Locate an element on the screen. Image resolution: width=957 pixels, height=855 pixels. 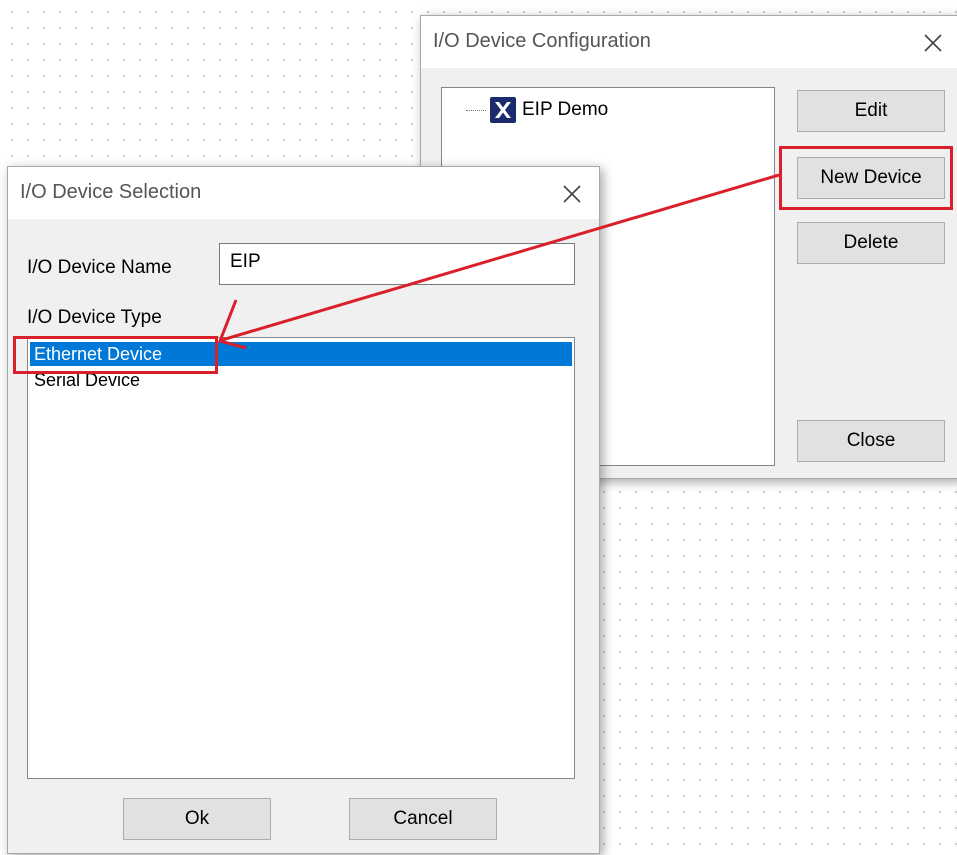
edit-button: Edit is located at coordinates (871, 111).